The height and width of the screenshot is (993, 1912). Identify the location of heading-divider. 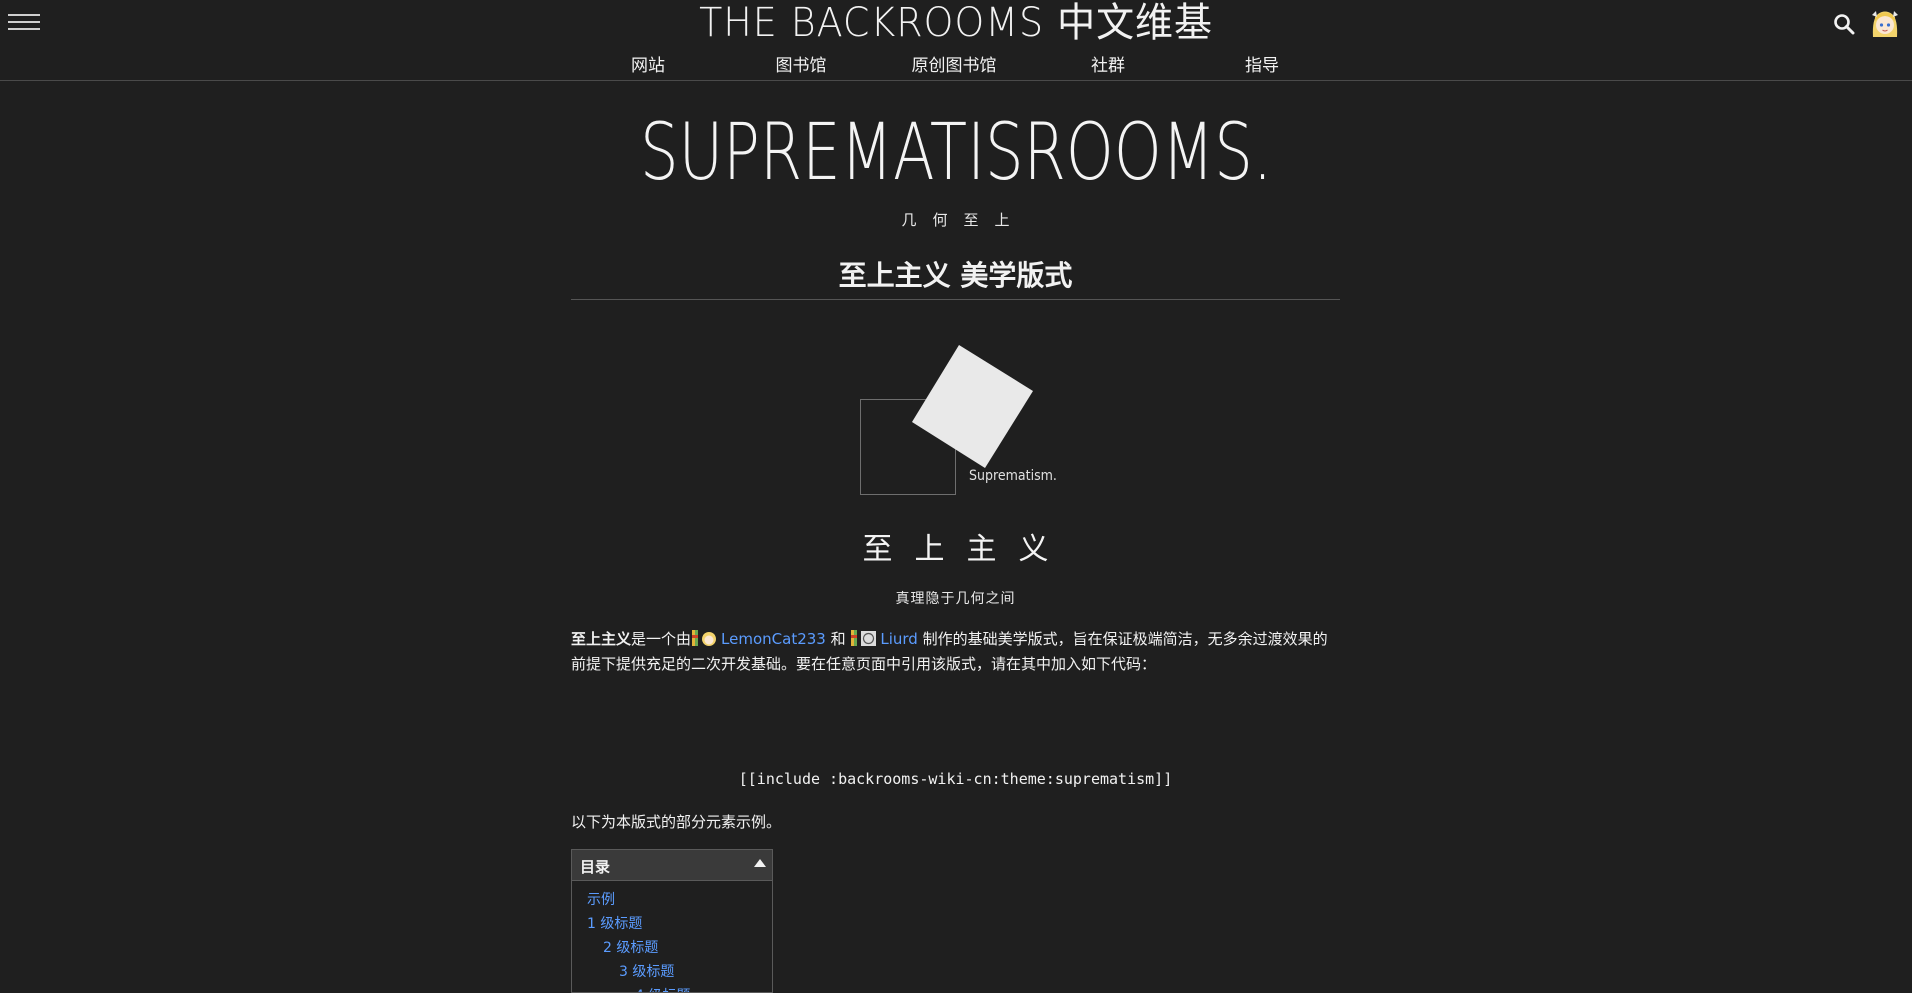
(955, 299).